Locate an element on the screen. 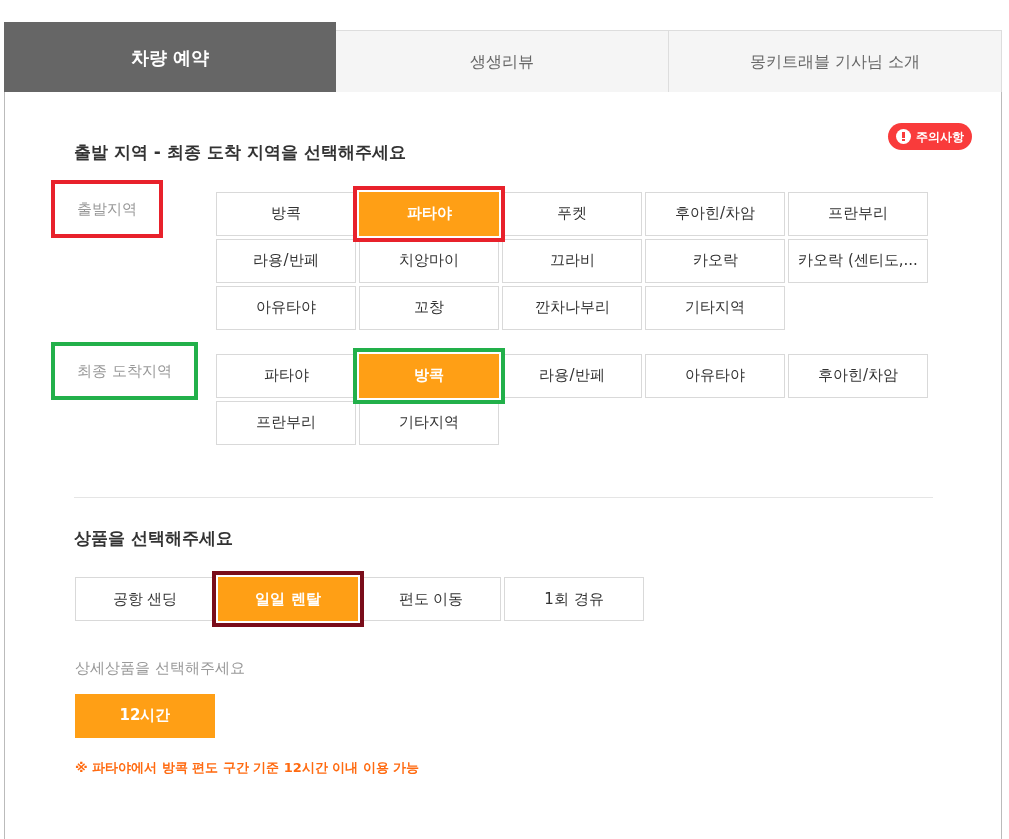  detail-title: 상세상품을 선택해주세요 is located at coordinates (160, 668).